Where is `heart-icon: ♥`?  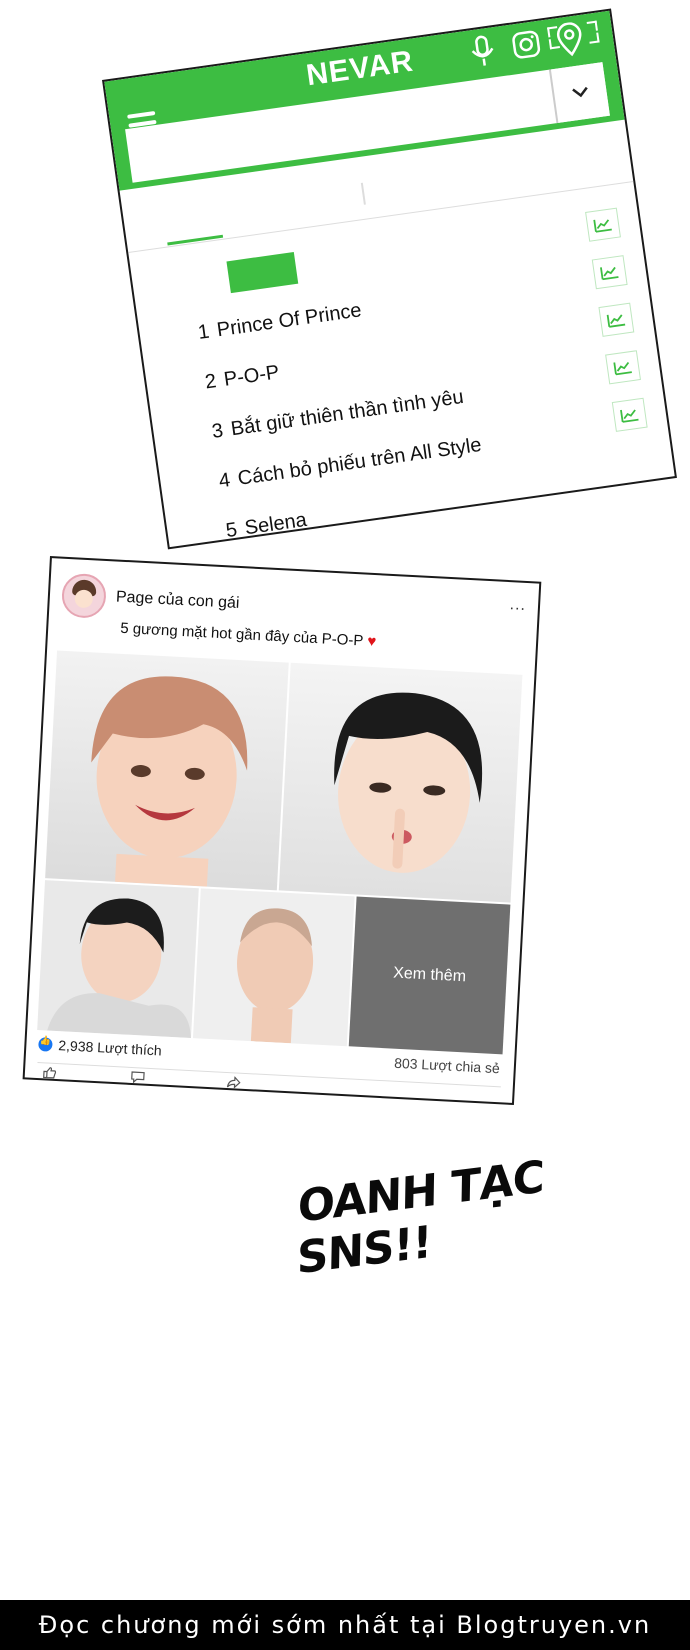
heart-icon: ♥ is located at coordinates (371, 641).